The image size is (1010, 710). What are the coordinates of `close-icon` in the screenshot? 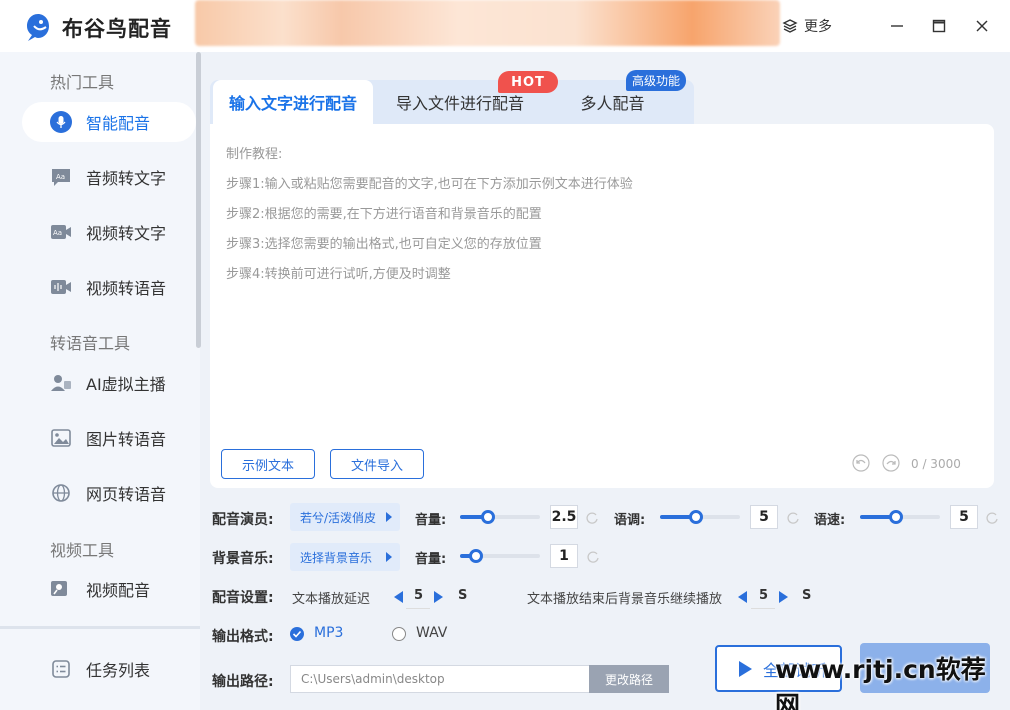 It's located at (982, 26).